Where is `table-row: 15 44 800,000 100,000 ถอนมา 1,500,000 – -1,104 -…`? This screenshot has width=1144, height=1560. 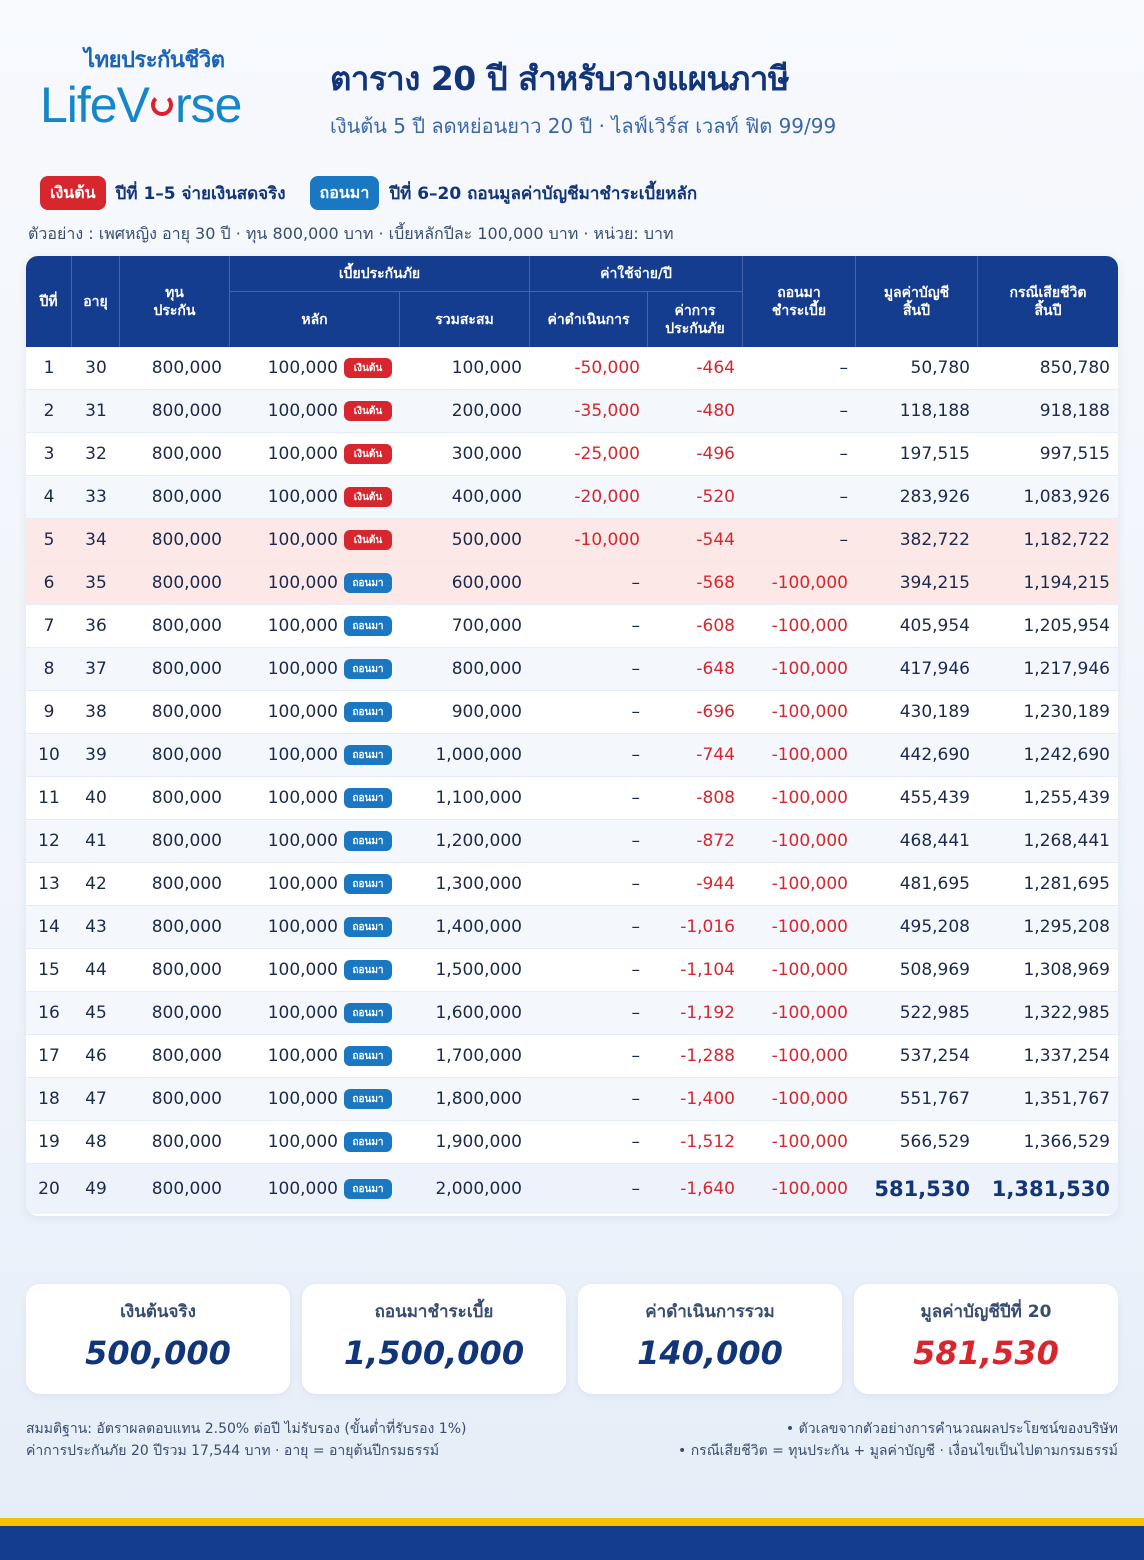
table-row: 15 44 800,000 100,000 ถอนมา 1,500,000 – -1,104 -… is located at coordinates (572, 970).